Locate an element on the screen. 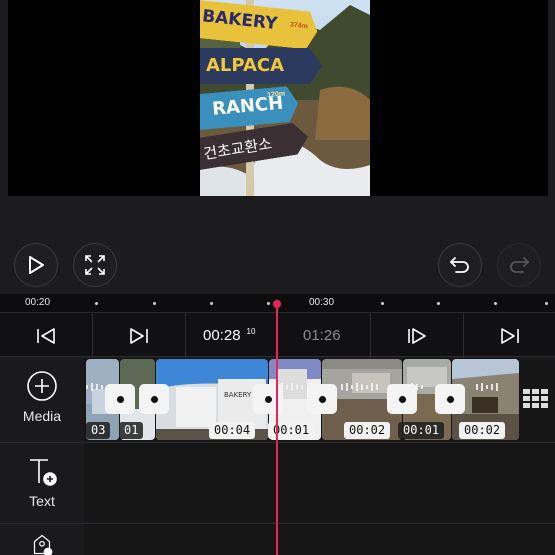 This screenshot has height=555, width=555. step-back-icon is located at coordinates (139, 335).